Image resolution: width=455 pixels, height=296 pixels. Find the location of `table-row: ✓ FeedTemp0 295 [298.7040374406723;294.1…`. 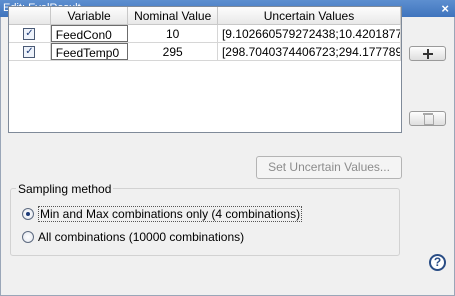

table-row: ✓ FeedTemp0 295 [298.7040374406723;294.1… is located at coordinates (205, 52).